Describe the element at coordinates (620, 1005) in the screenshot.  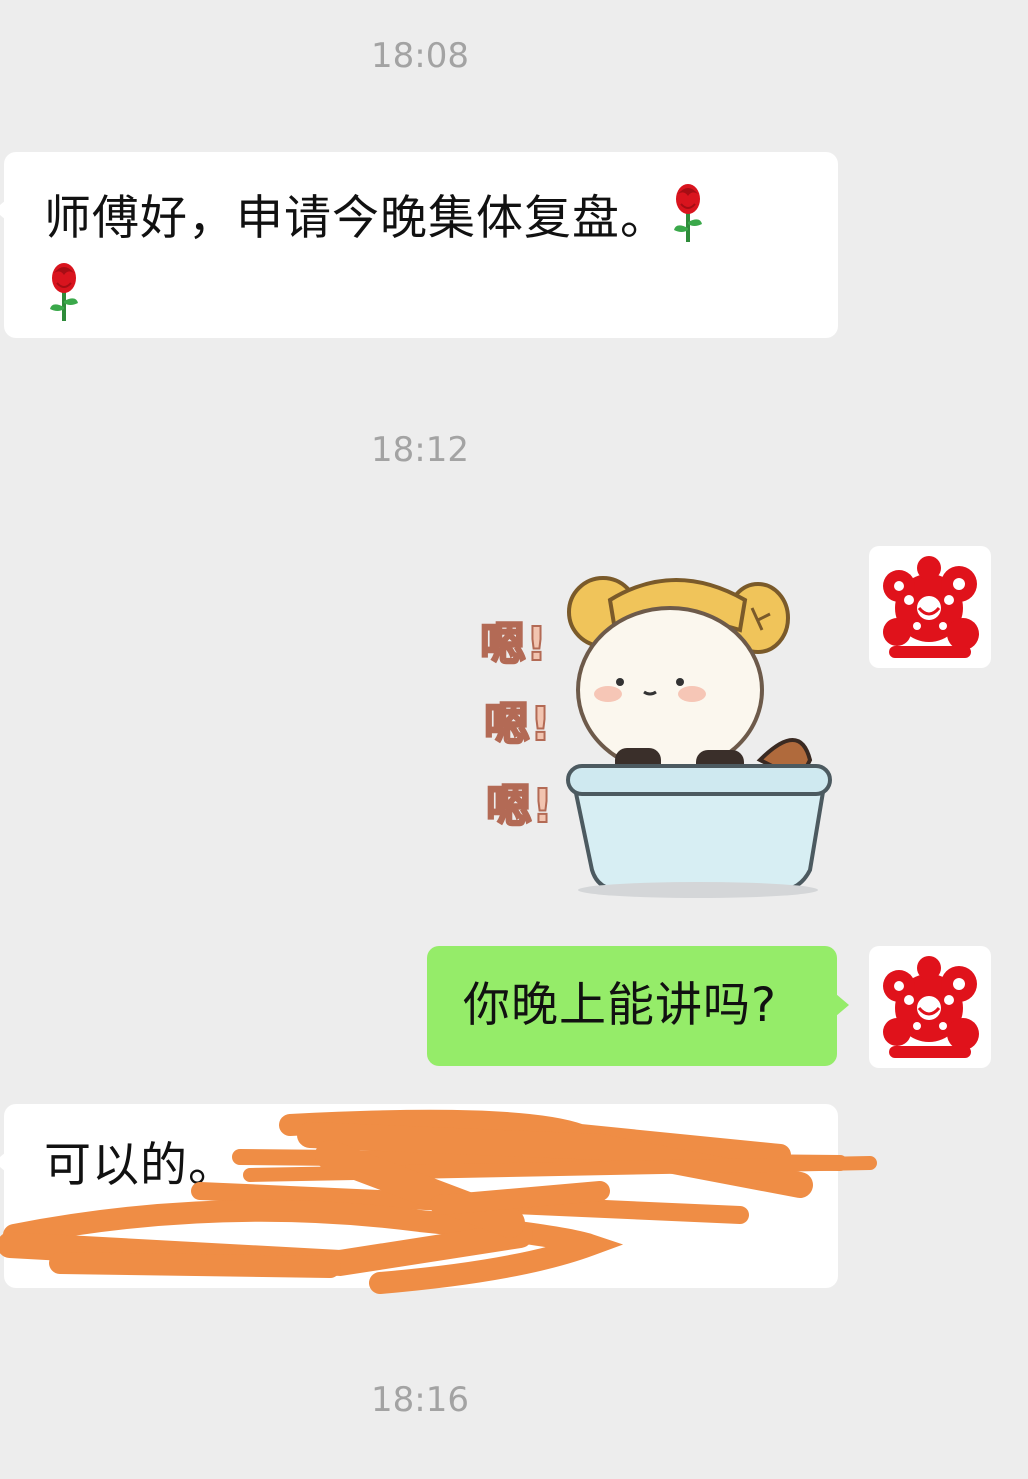
I see `message-text: 你晚上能讲吗?` at that location.